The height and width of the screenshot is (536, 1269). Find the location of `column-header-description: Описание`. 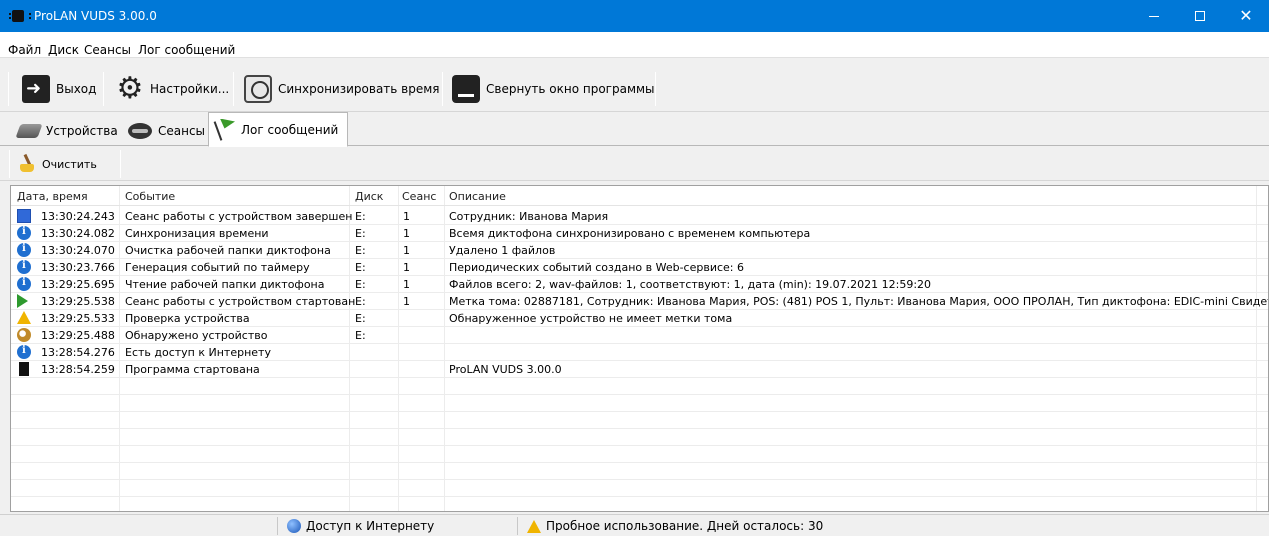

column-header-description: Описание is located at coordinates (477, 196).